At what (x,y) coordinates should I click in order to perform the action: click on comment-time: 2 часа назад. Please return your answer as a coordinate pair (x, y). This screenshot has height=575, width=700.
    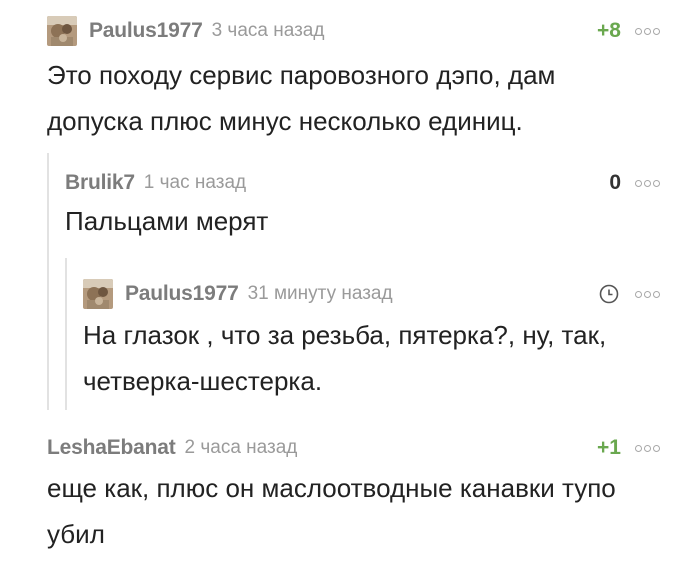
    Looking at the image, I should click on (241, 448).